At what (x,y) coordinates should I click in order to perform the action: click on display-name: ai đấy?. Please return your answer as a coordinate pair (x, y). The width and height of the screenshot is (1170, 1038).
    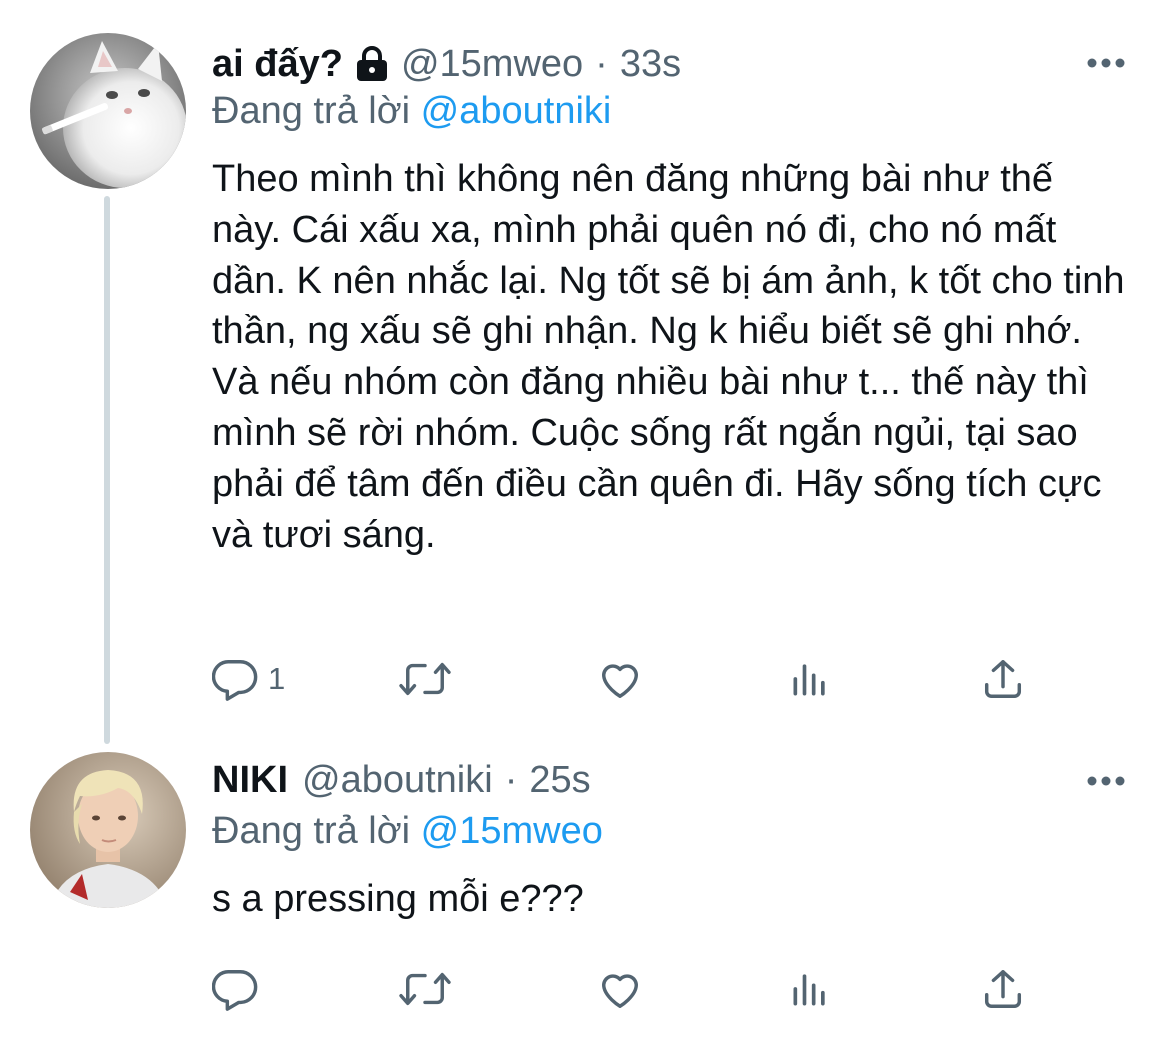
    Looking at the image, I should click on (277, 64).